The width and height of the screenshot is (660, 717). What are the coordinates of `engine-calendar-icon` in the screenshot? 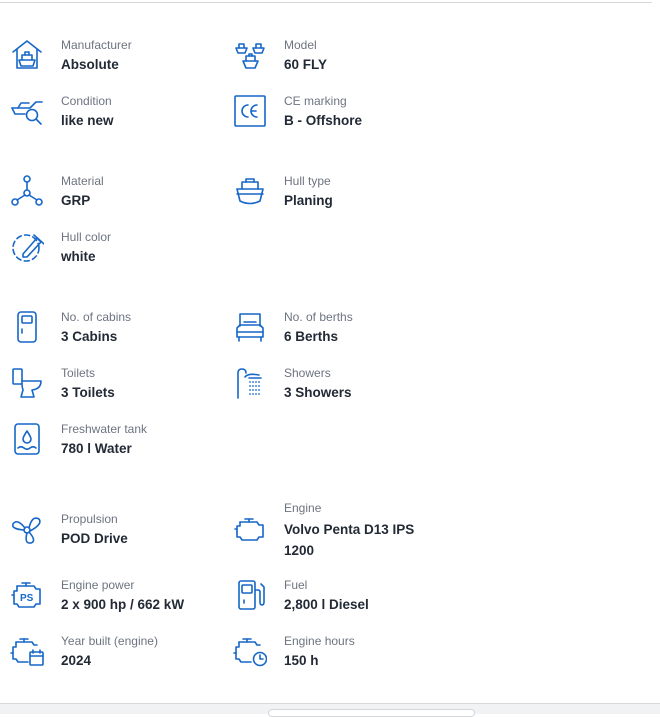 It's located at (27, 651).